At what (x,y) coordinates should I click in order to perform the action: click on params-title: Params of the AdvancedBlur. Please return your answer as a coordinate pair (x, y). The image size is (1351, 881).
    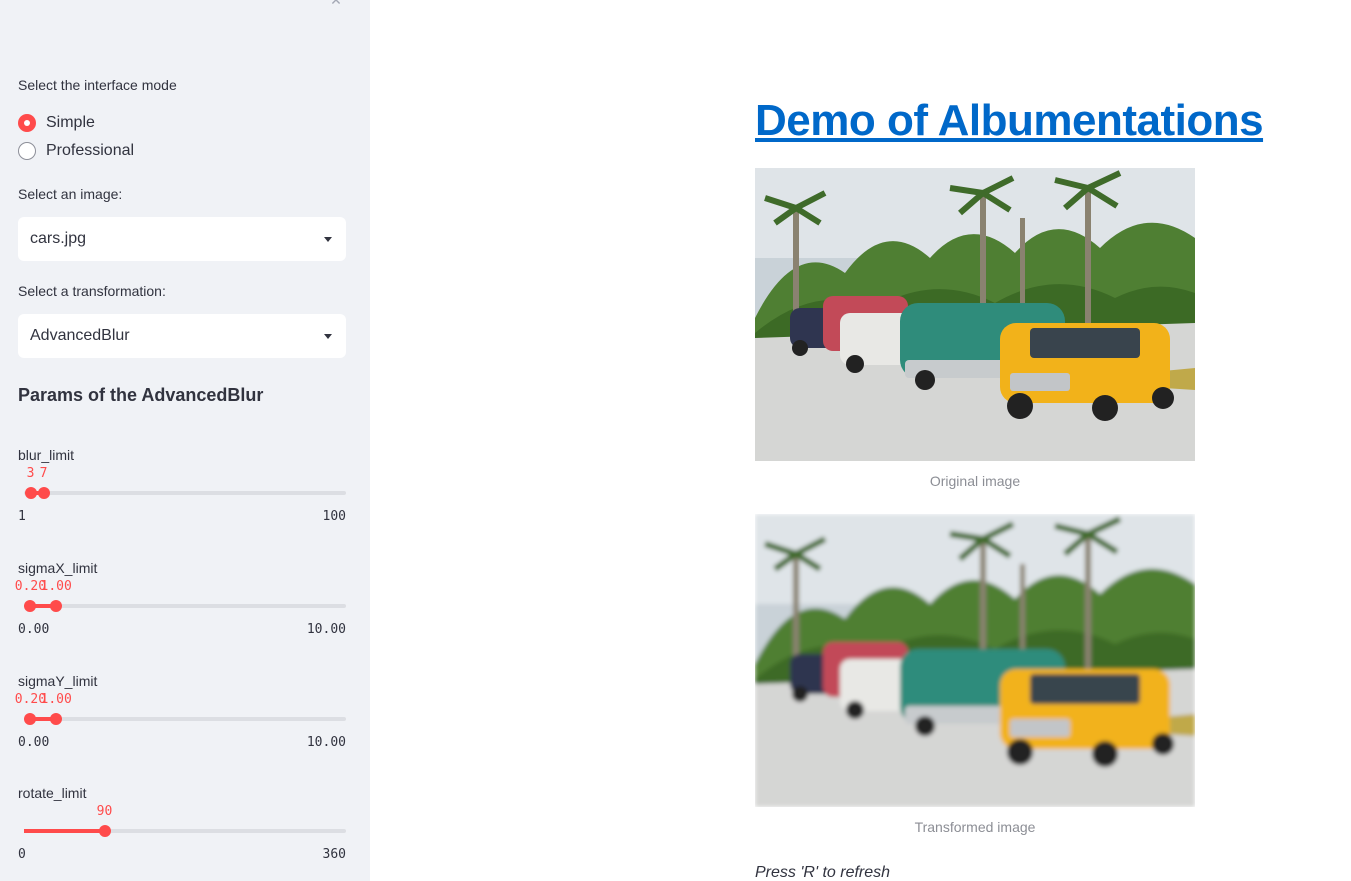
    Looking at the image, I should click on (141, 395).